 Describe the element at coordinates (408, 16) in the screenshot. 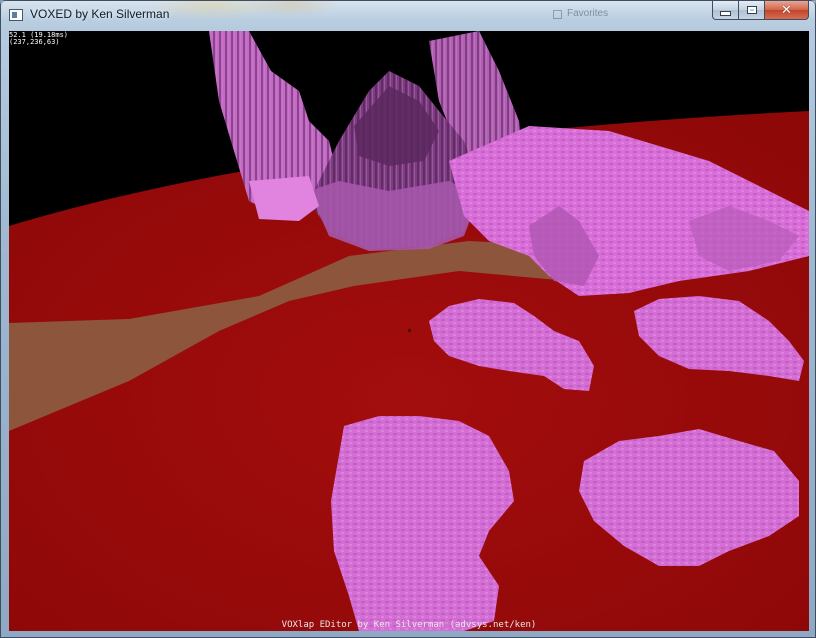

I see `title-bar: VOXED by Ken Silverman Favorites ✕` at that location.